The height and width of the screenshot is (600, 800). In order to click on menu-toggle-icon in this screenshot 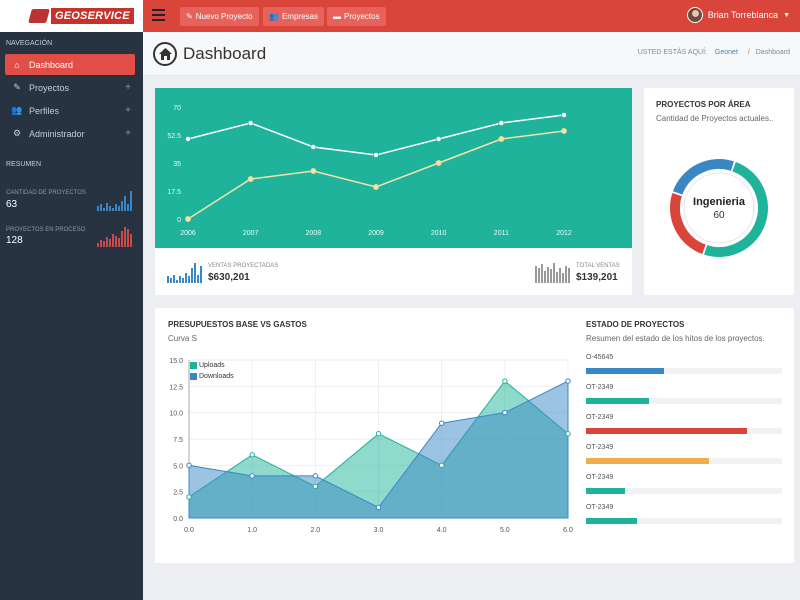, I will do `click(158, 15)`.